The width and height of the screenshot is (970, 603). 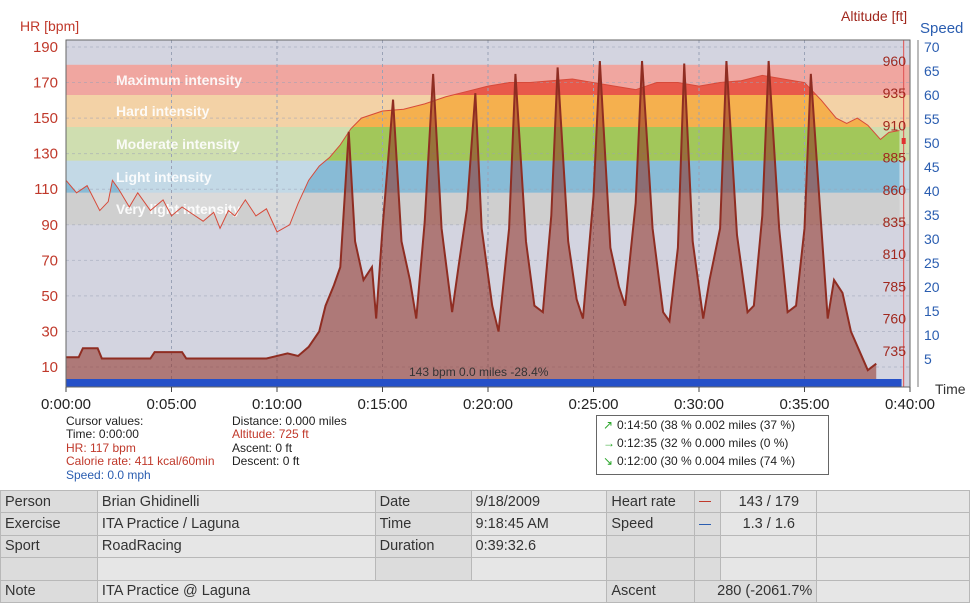 I want to click on altitude-tick-label: 960, so click(x=895, y=61).